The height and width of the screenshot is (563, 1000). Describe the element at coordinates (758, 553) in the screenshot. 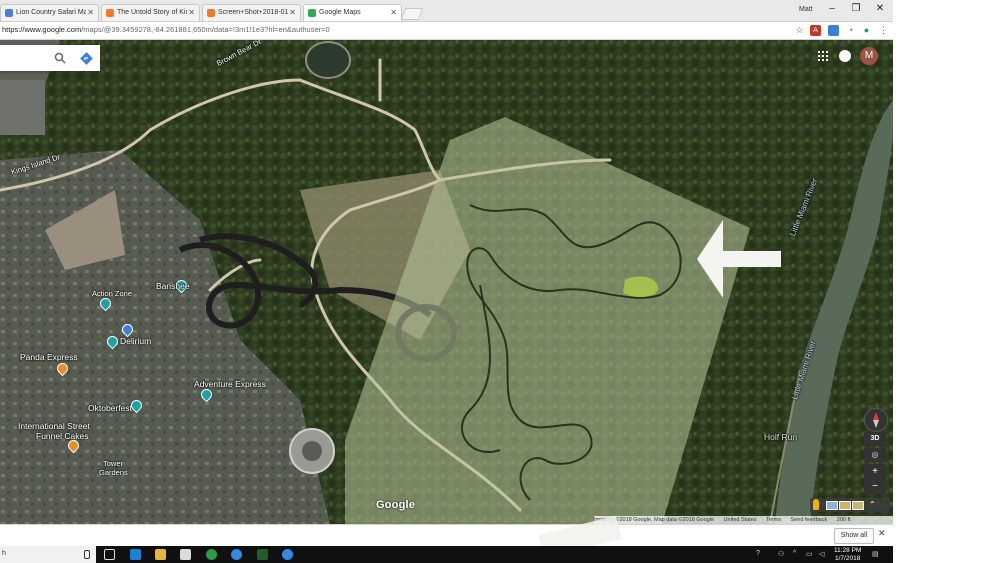

I see `help-icon: ?` at that location.